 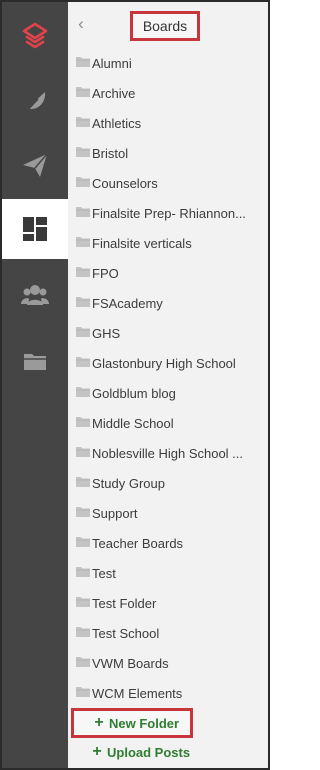 I want to click on folder-label: Goldblum blog, so click(x=134, y=393).